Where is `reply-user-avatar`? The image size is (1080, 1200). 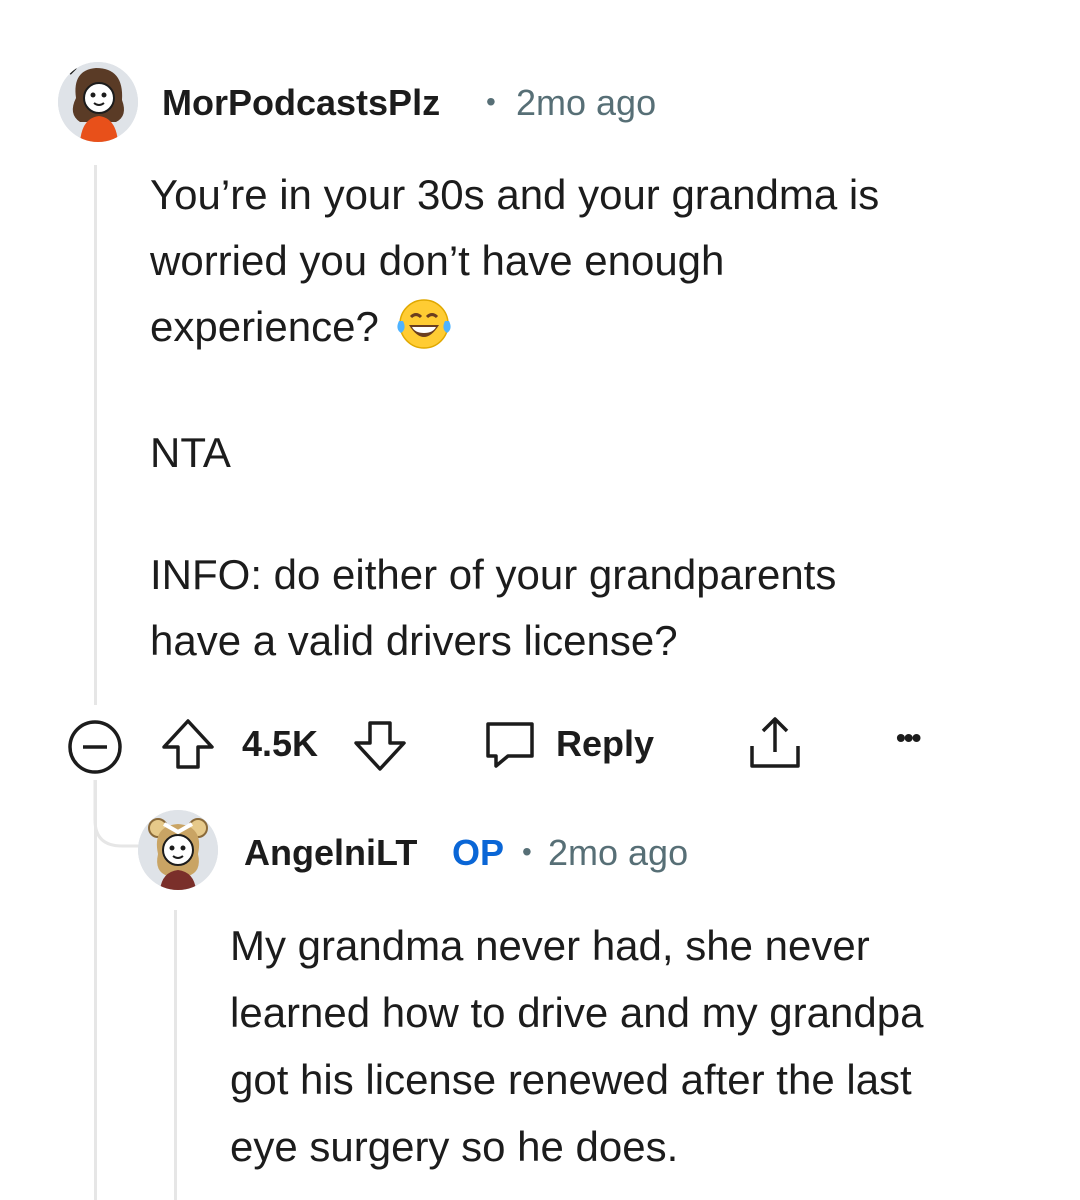
reply-user-avatar is located at coordinates (178, 850).